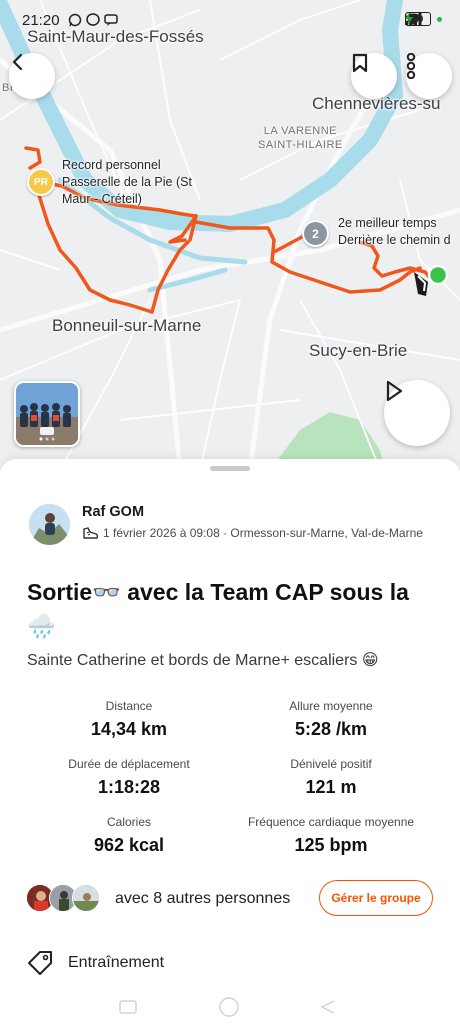 Image resolution: width=460 pixels, height=1024 pixels. I want to click on whatsapp-icon, so click(75, 20).